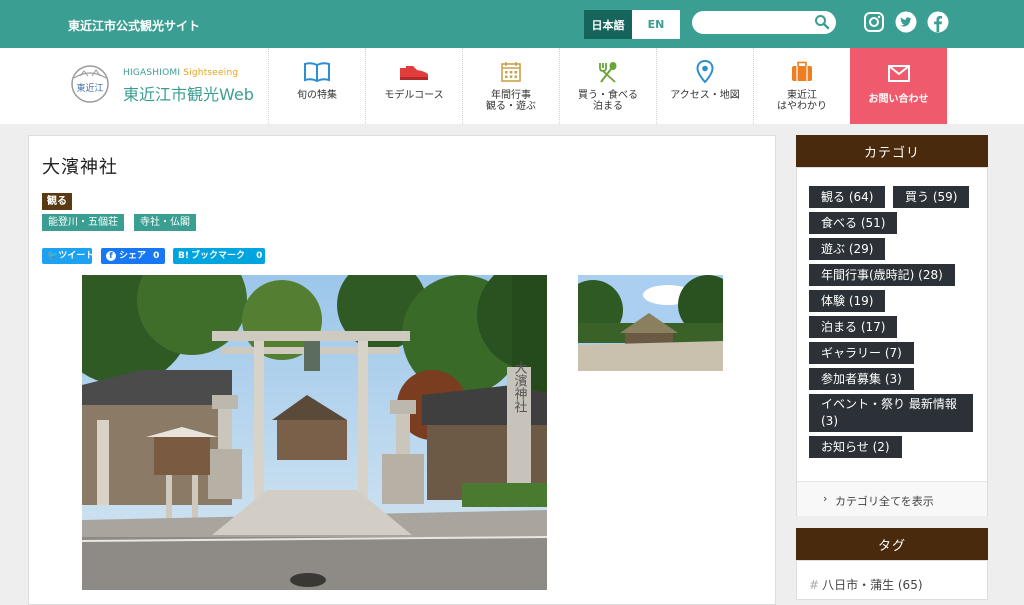  I want to click on show-all-categories-link: › カテゴリ全てを表示, so click(892, 498).